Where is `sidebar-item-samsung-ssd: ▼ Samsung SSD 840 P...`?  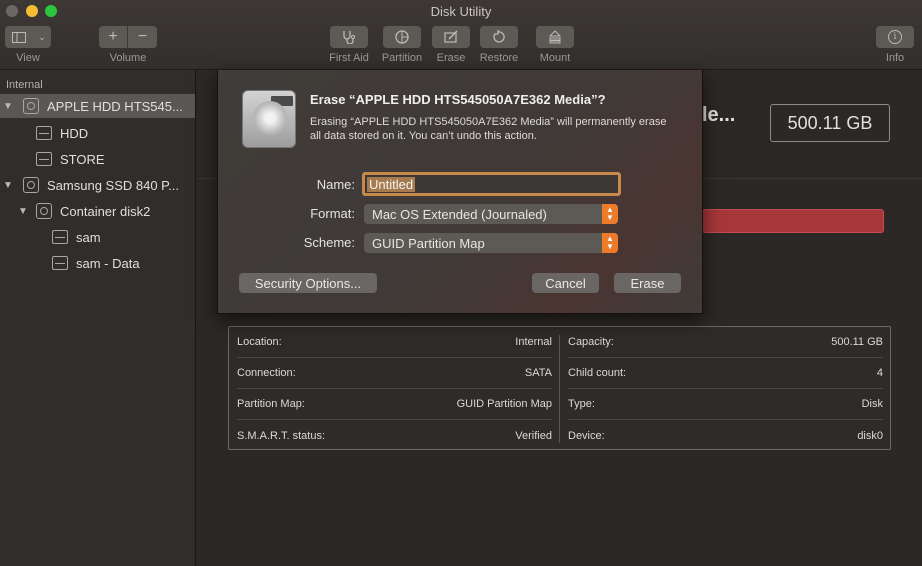
sidebar-item-samsung-ssd: ▼ Samsung SSD 840 P... is located at coordinates (97, 185).